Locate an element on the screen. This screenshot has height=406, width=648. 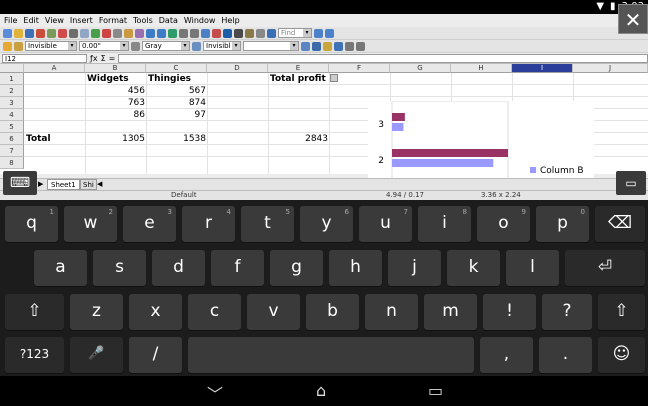
column-header-g: G is located at coordinates (420, 68).